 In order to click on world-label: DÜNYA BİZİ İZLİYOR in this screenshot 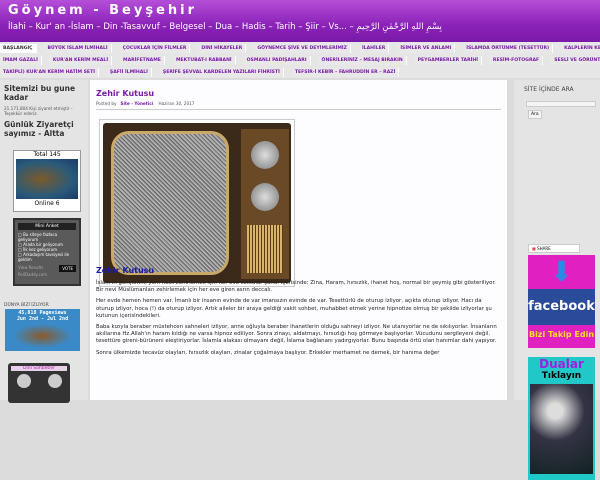, I will do `click(26, 305)`.